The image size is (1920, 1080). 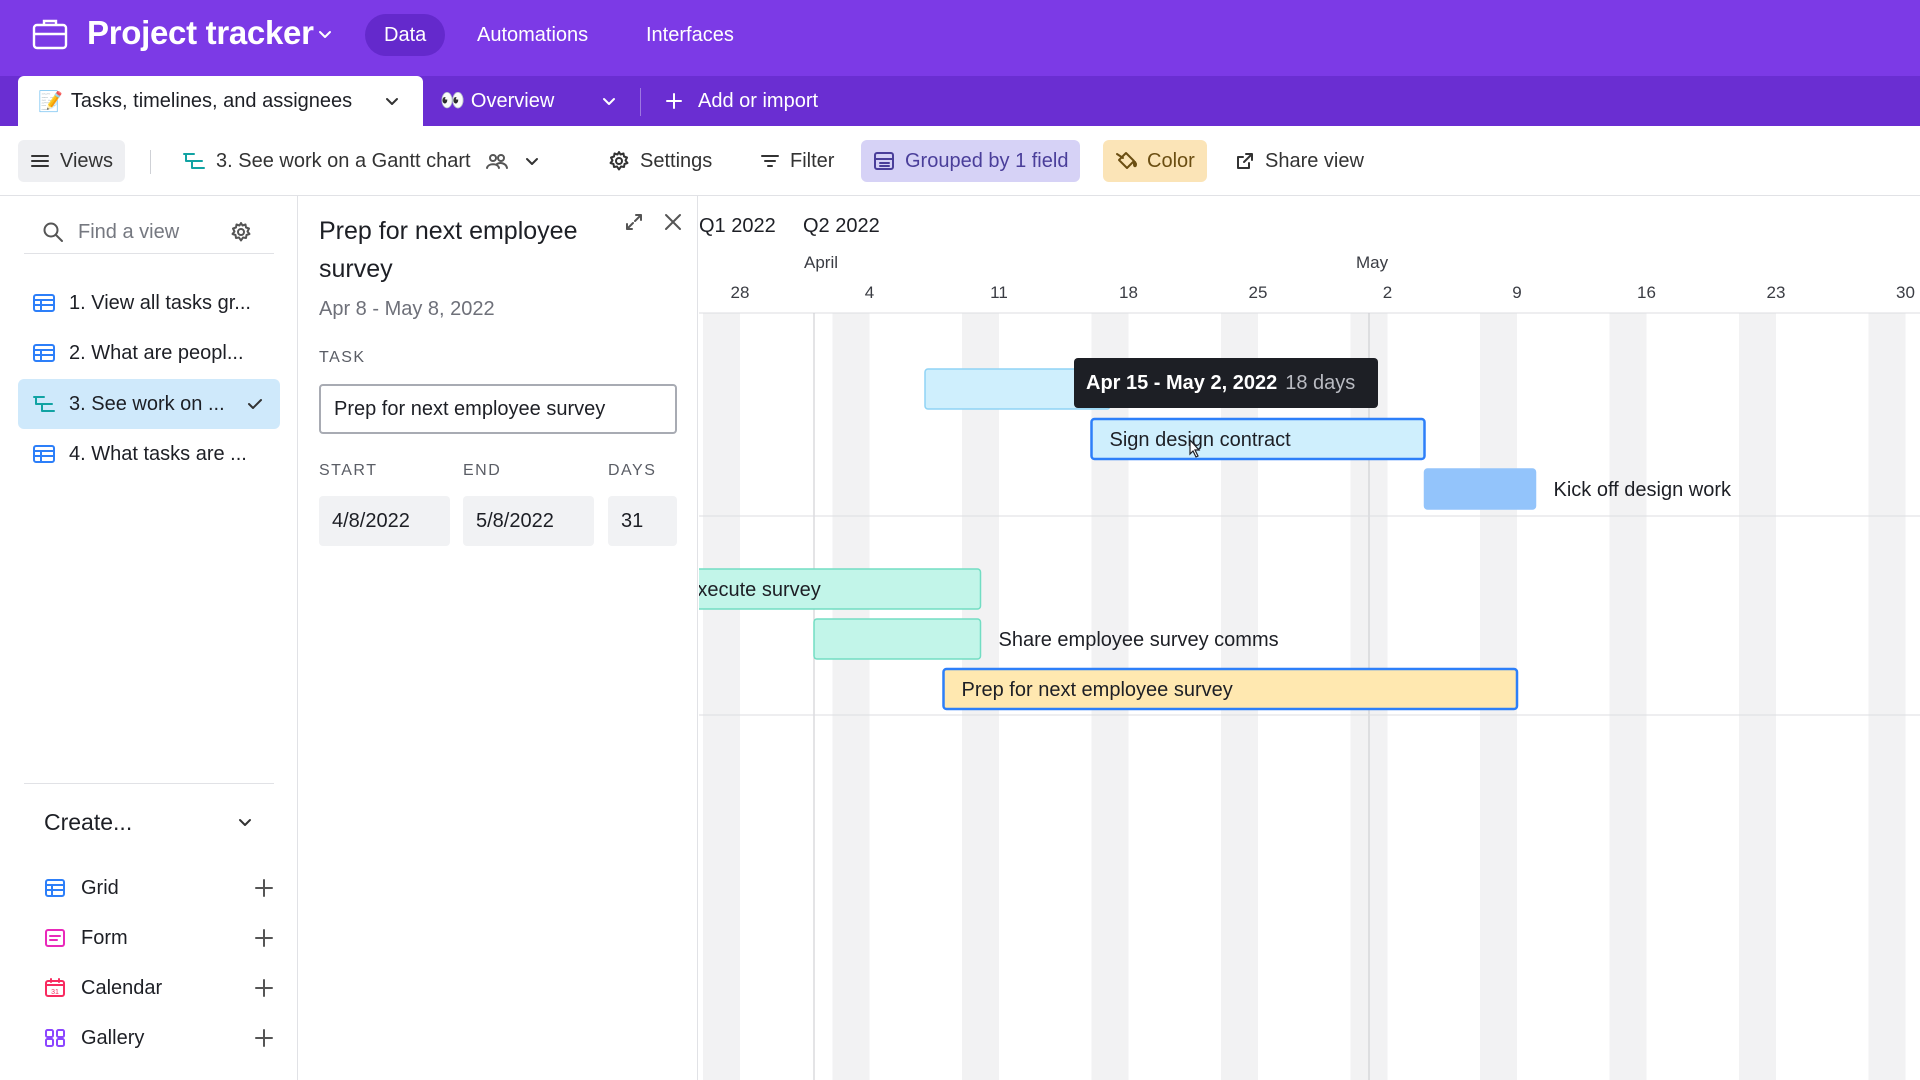 I want to click on color-label: Color, so click(x=1171, y=160).